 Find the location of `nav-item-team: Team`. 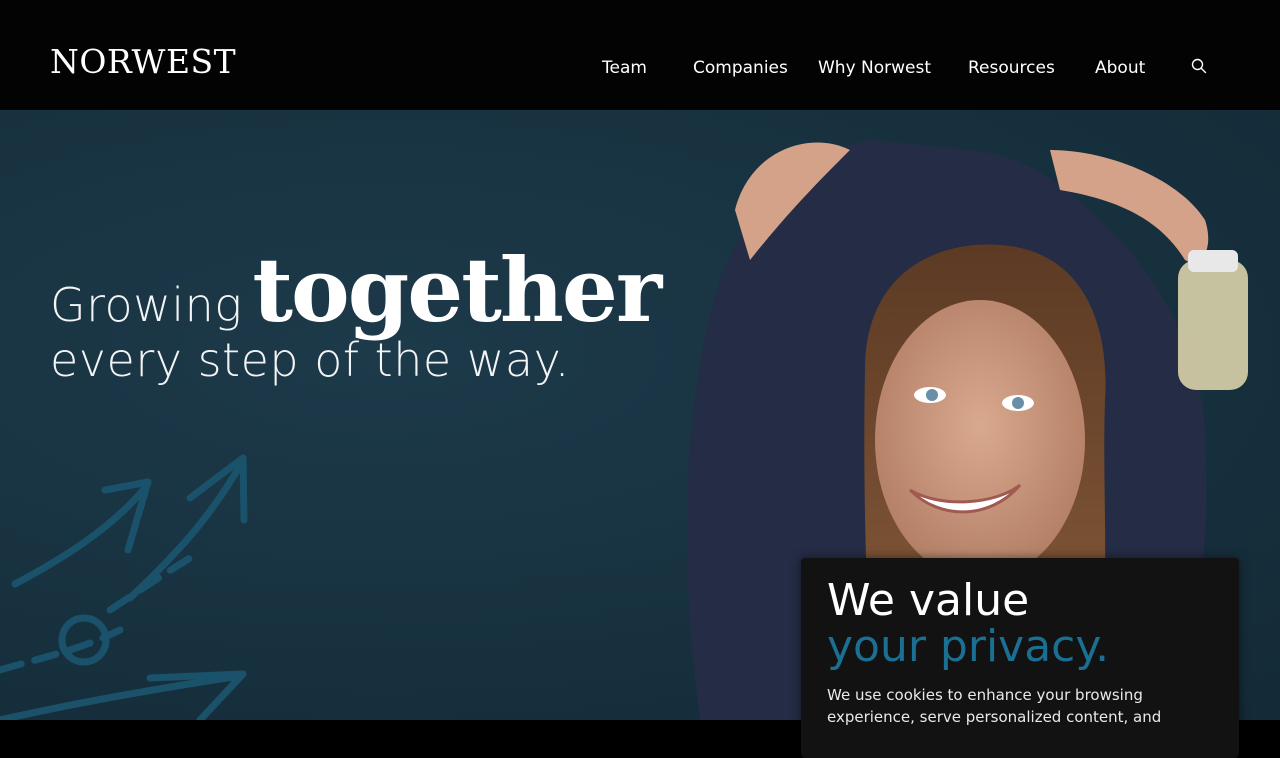

nav-item-team: Team is located at coordinates (624, 68).